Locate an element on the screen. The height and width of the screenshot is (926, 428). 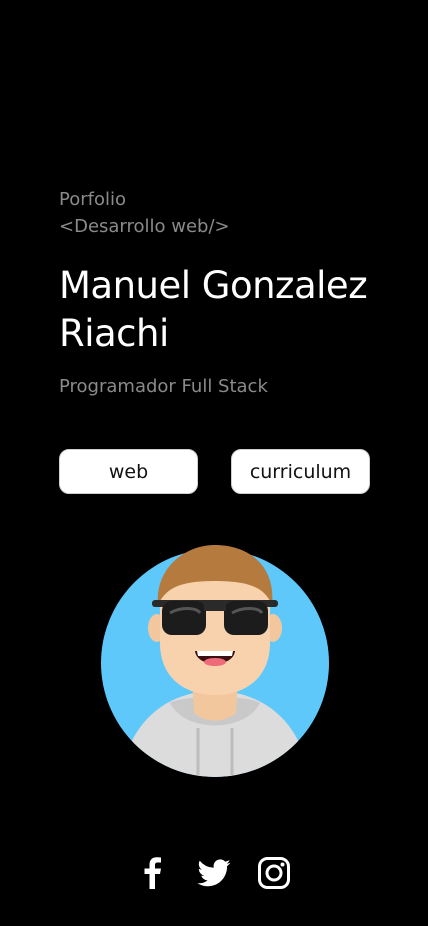
social-links is located at coordinates (214, 875).